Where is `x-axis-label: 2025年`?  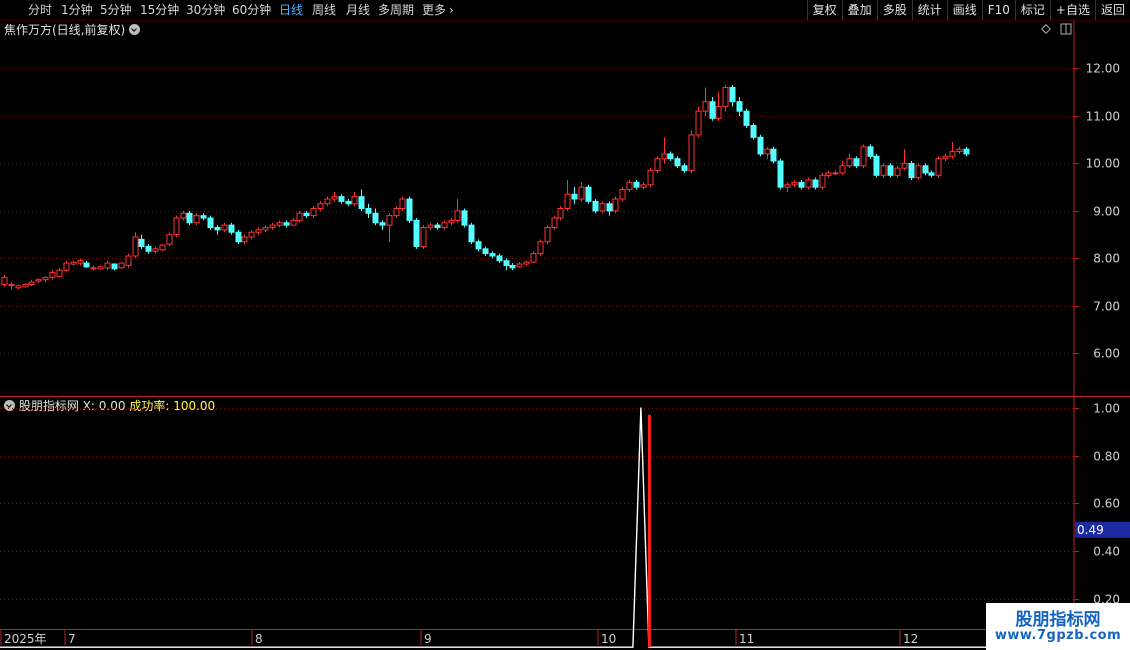
x-axis-label: 2025年 is located at coordinates (25, 639).